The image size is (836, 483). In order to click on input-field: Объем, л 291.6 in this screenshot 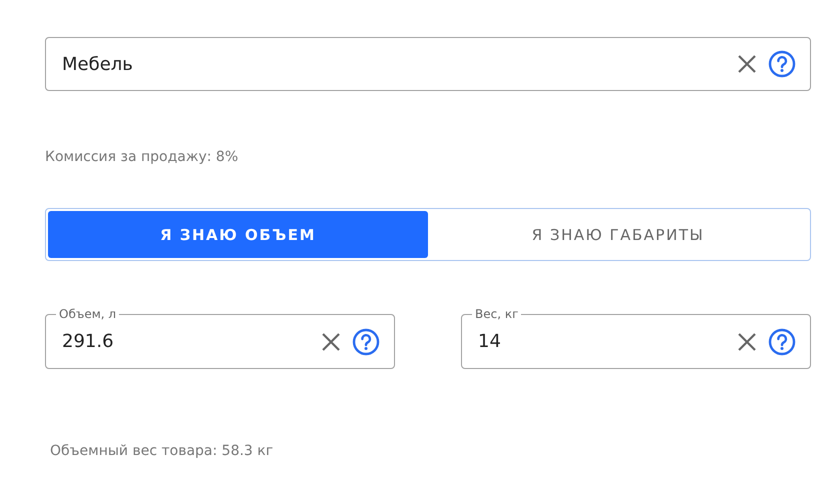, I will do `click(220, 338)`.